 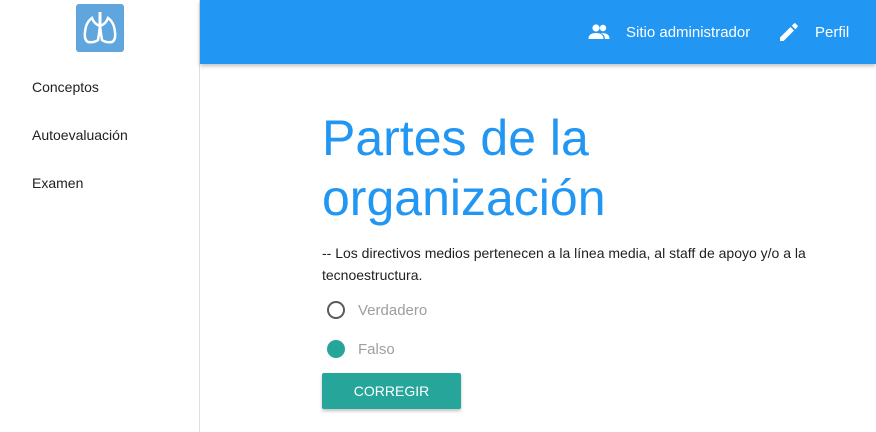 What do you see at coordinates (336, 349) in the screenshot?
I see `radio-checked` at bounding box center [336, 349].